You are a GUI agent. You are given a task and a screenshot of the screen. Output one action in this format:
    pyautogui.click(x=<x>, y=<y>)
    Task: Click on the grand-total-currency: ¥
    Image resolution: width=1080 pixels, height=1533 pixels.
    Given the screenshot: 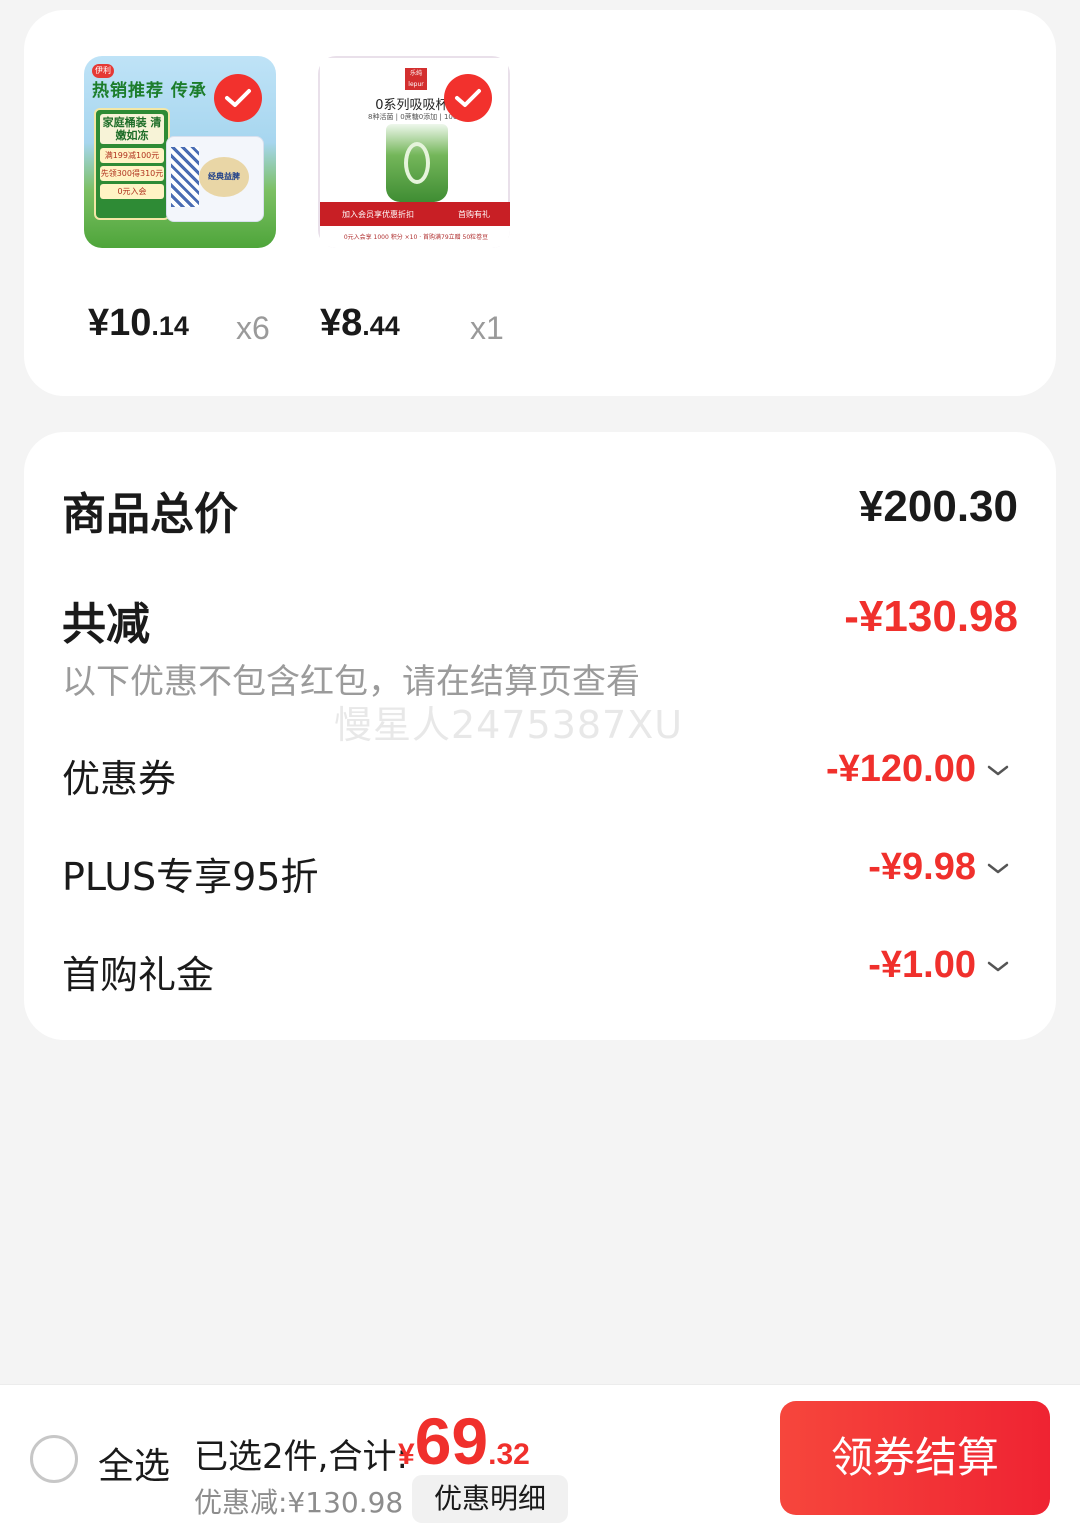 What is the action you would take?
    pyautogui.click(x=406, y=1454)
    